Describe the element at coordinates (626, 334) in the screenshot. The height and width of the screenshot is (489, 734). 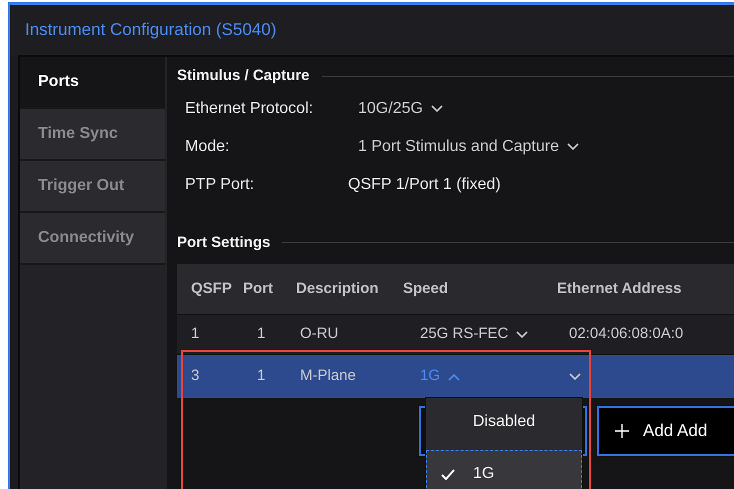
I see `table-cell-text: 02:04:06:08:0A:0` at that location.